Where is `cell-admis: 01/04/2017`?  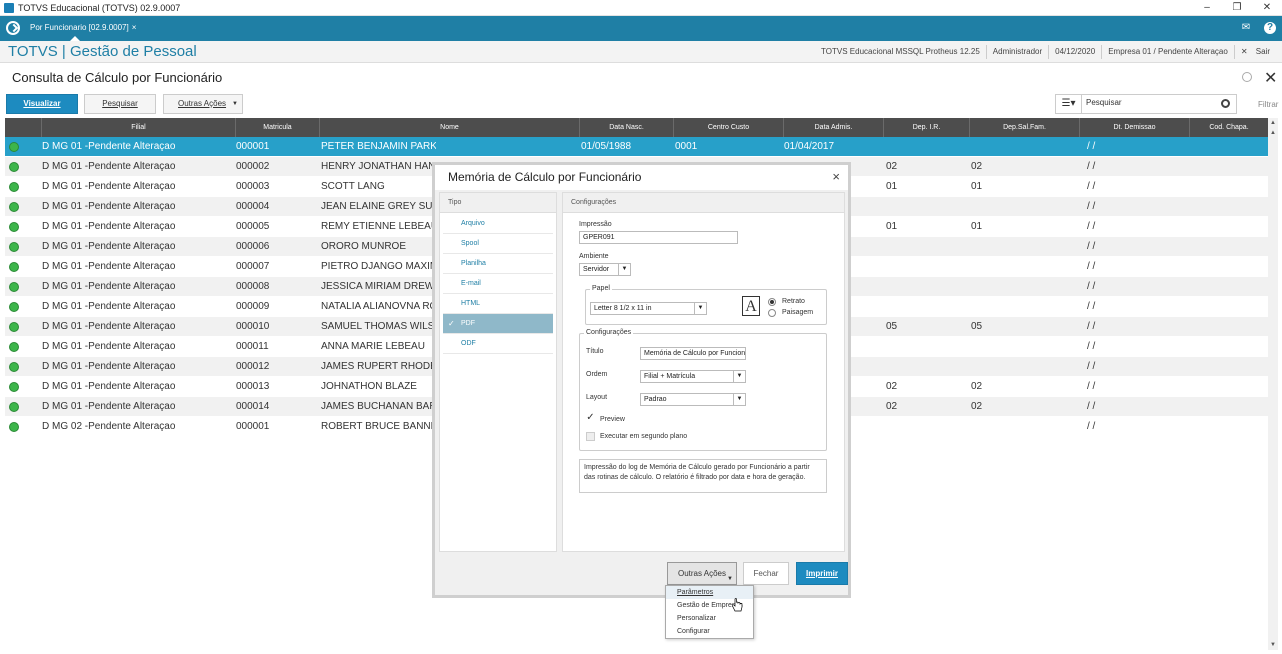
cell-admis: 01/04/2017 is located at coordinates (809, 146).